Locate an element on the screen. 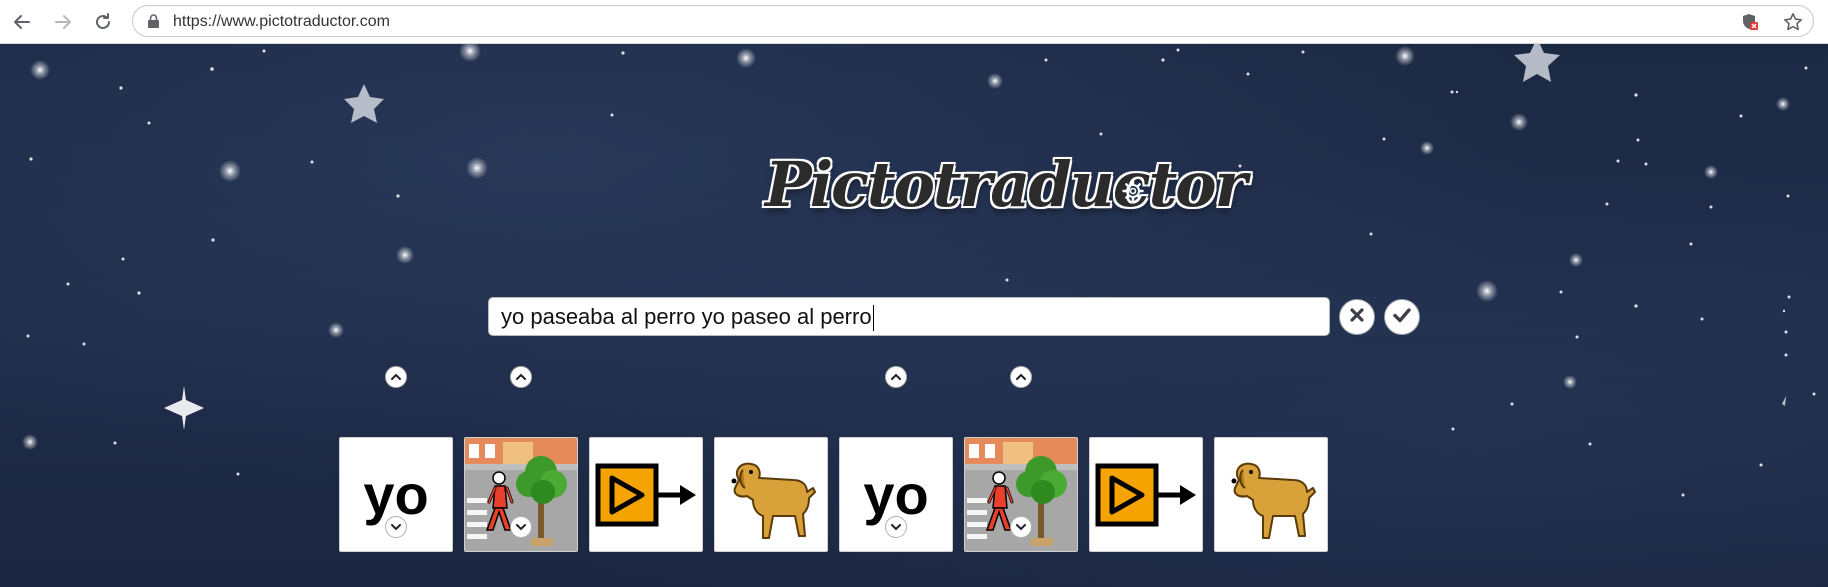 Image resolution: width=1828 pixels, height=587 pixels. logo: Pictotraductor is located at coordinates (1006, 185).